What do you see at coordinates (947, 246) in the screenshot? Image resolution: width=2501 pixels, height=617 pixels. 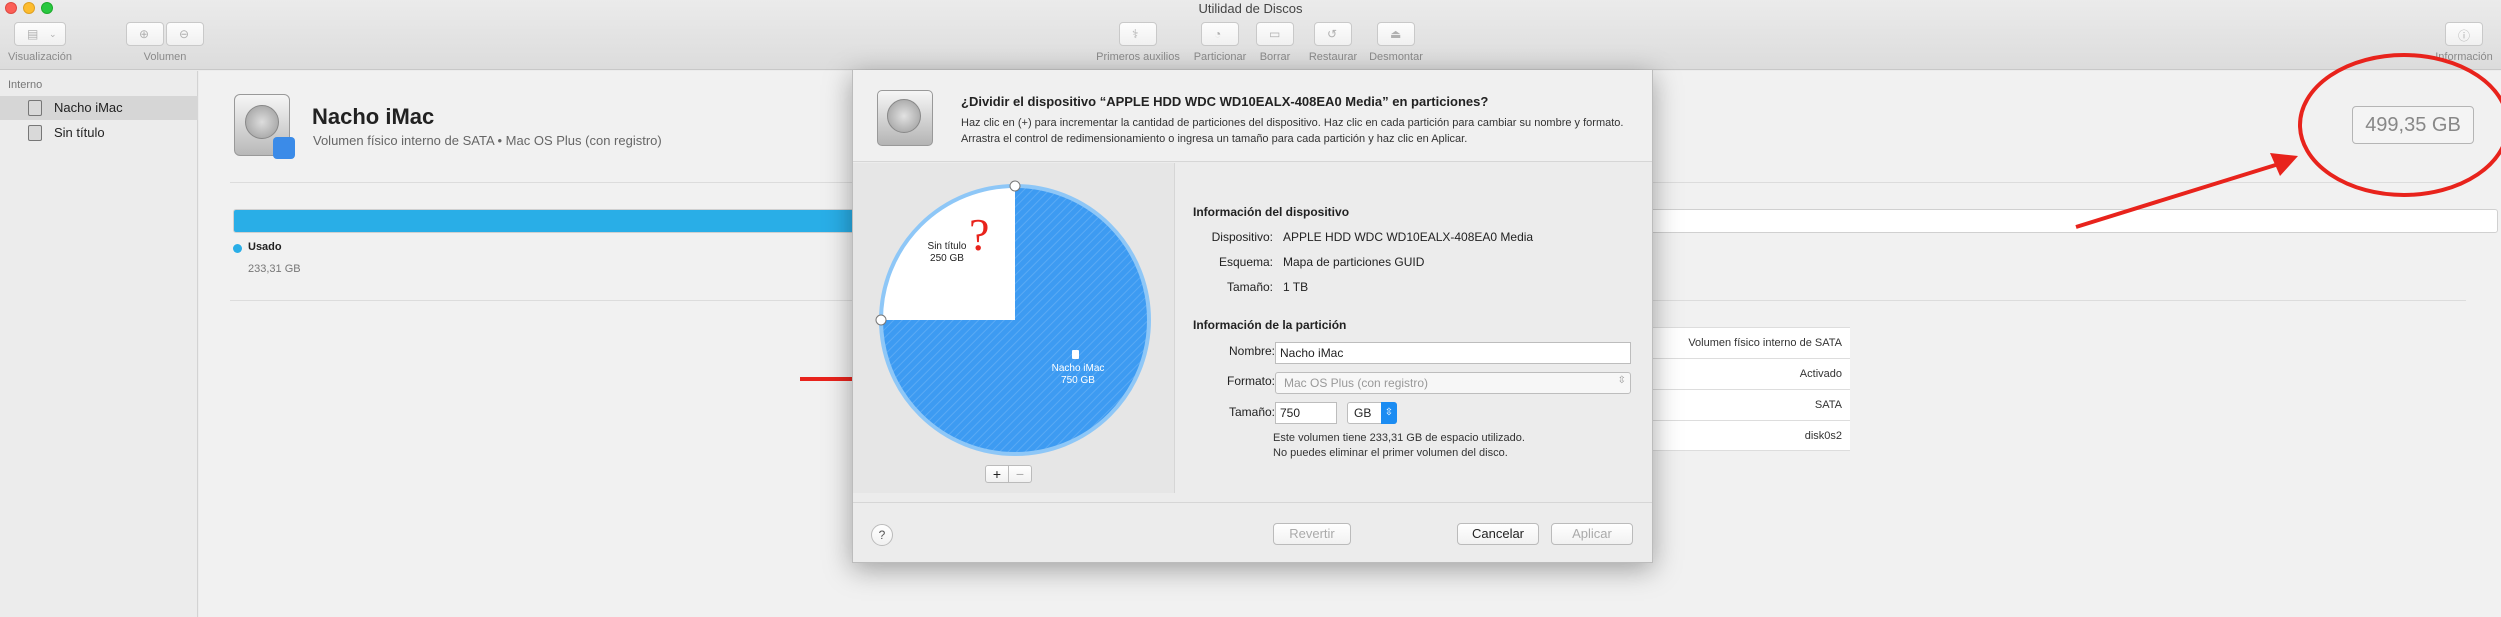 I see `pie-label-sin-titulo-name: Sin título` at bounding box center [947, 246].